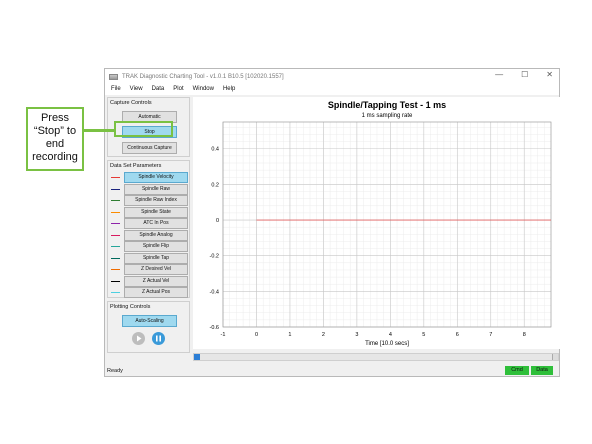  I want to click on x-tick-label: 6, so click(457, 335).